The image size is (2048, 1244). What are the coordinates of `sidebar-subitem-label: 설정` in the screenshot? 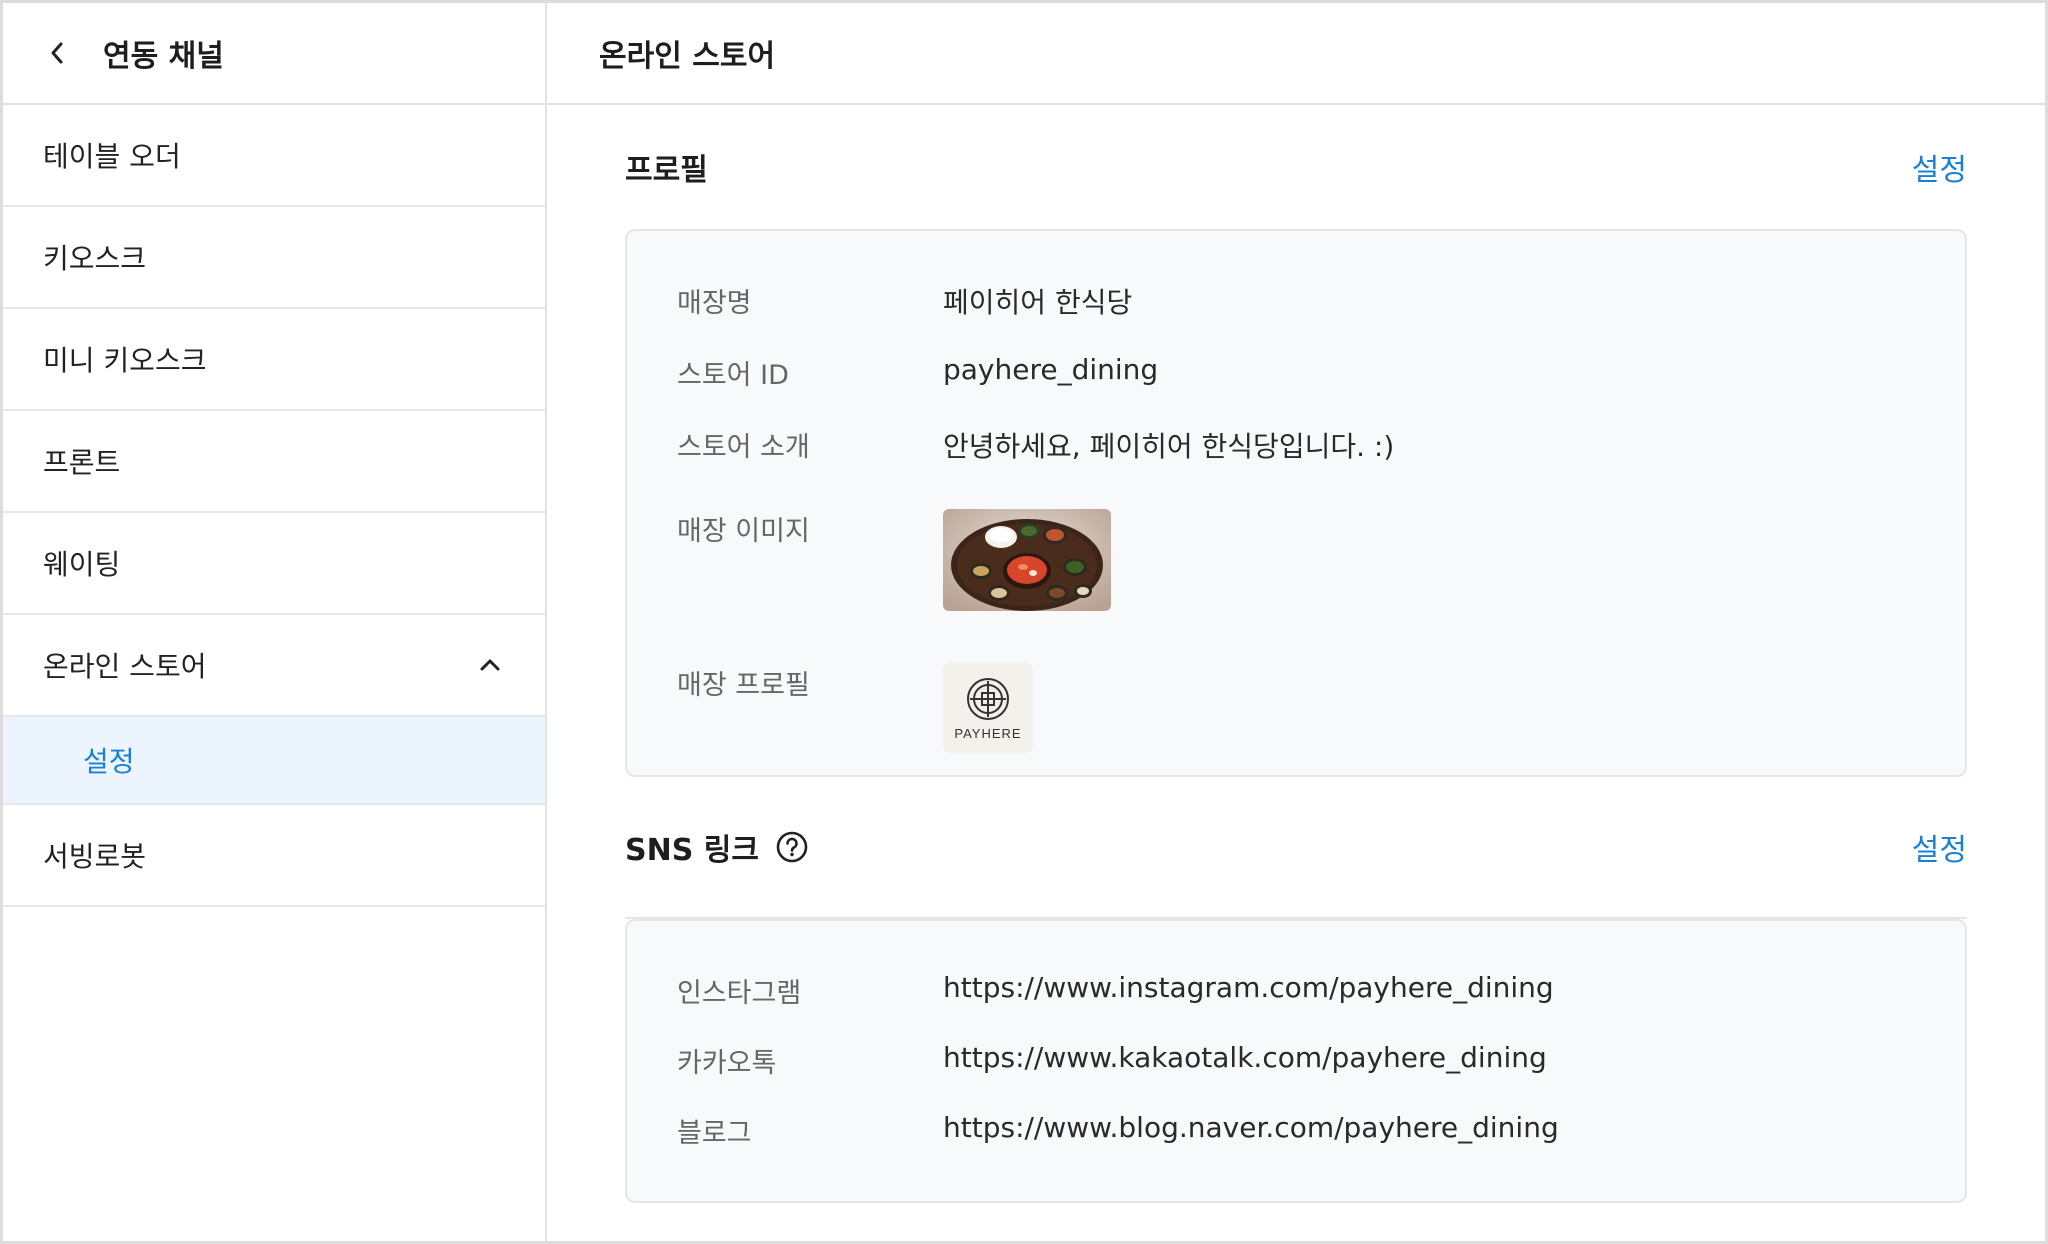 It's located at (109, 761).